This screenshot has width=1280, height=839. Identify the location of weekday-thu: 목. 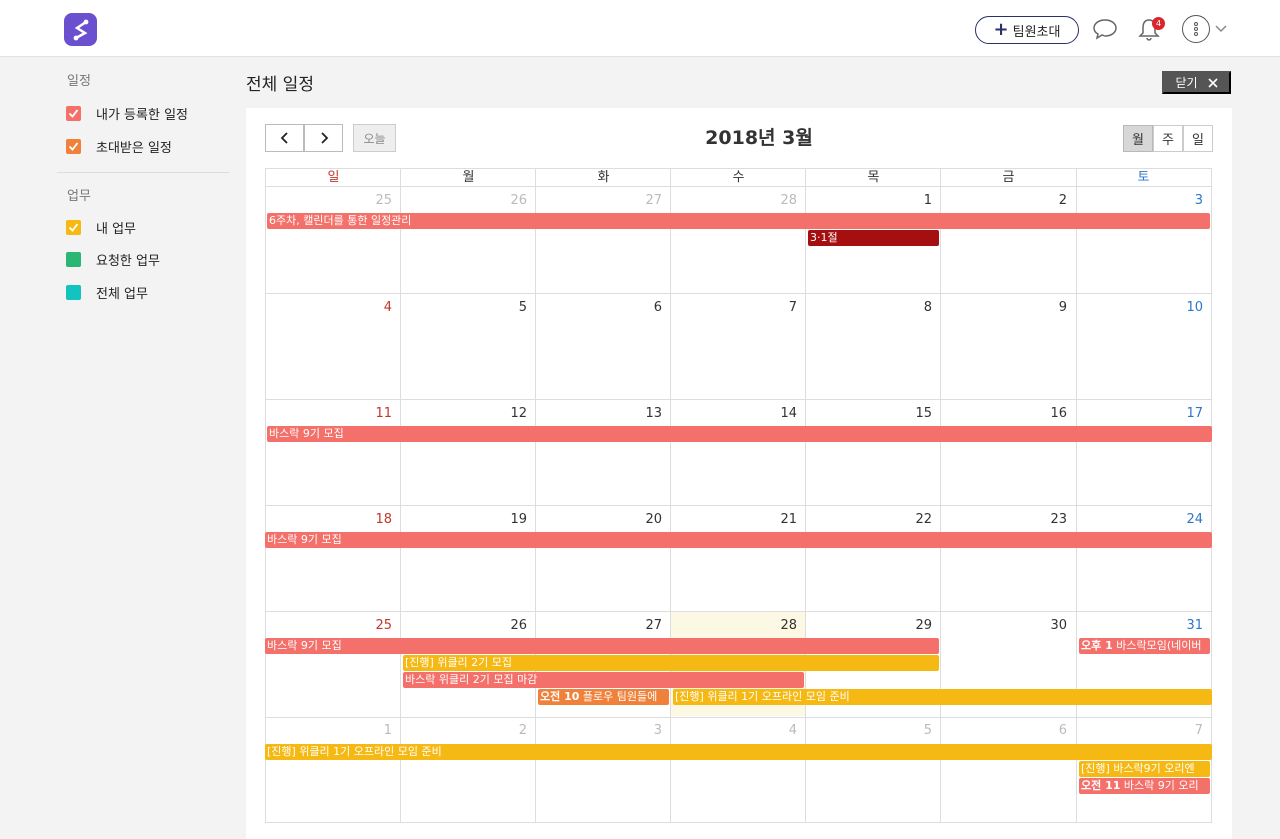
(873, 177).